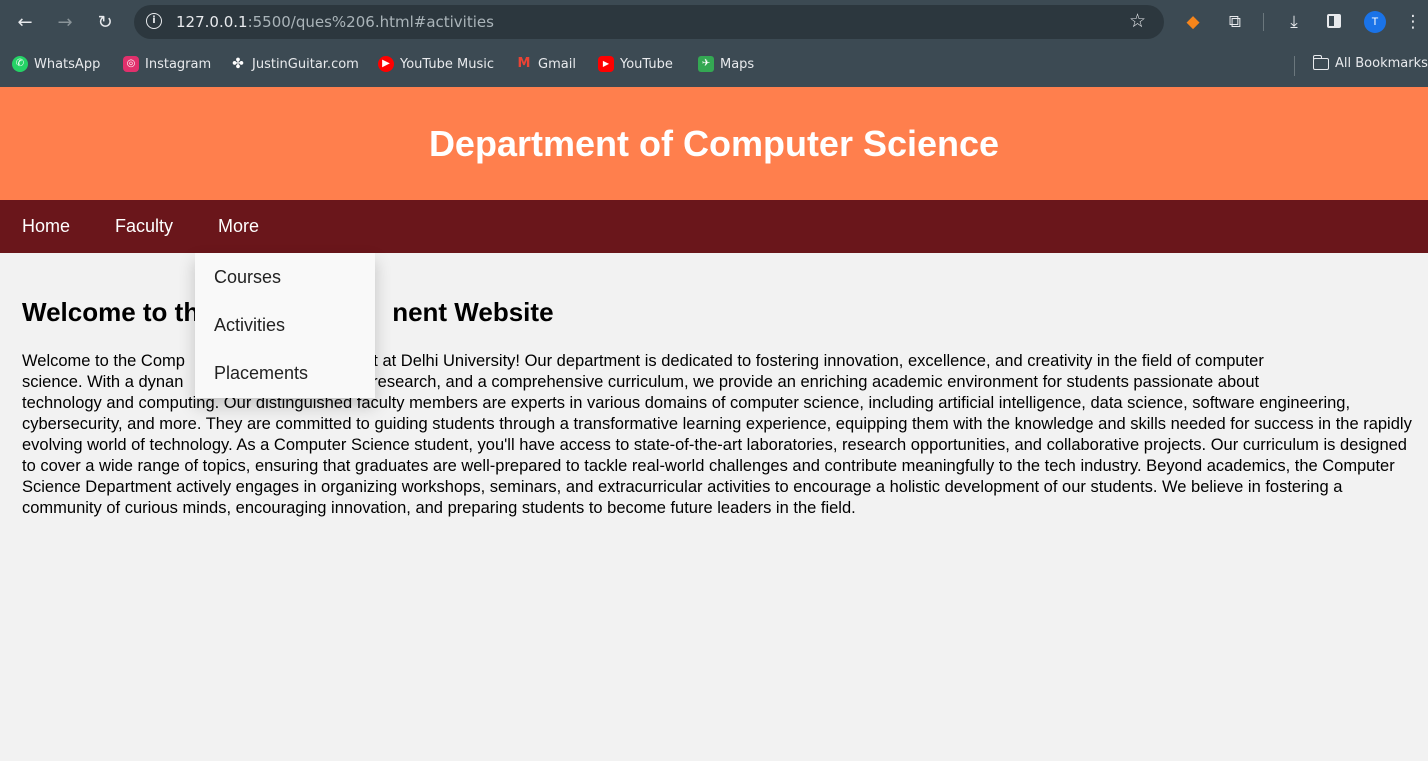  What do you see at coordinates (67, 64) in the screenshot?
I see `bookmark-label: WhatsApp` at bounding box center [67, 64].